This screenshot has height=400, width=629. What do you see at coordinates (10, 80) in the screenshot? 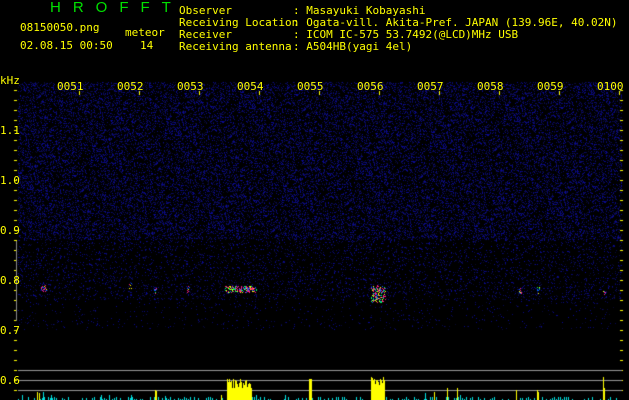
I see `freq-unit: kHz` at bounding box center [10, 80].